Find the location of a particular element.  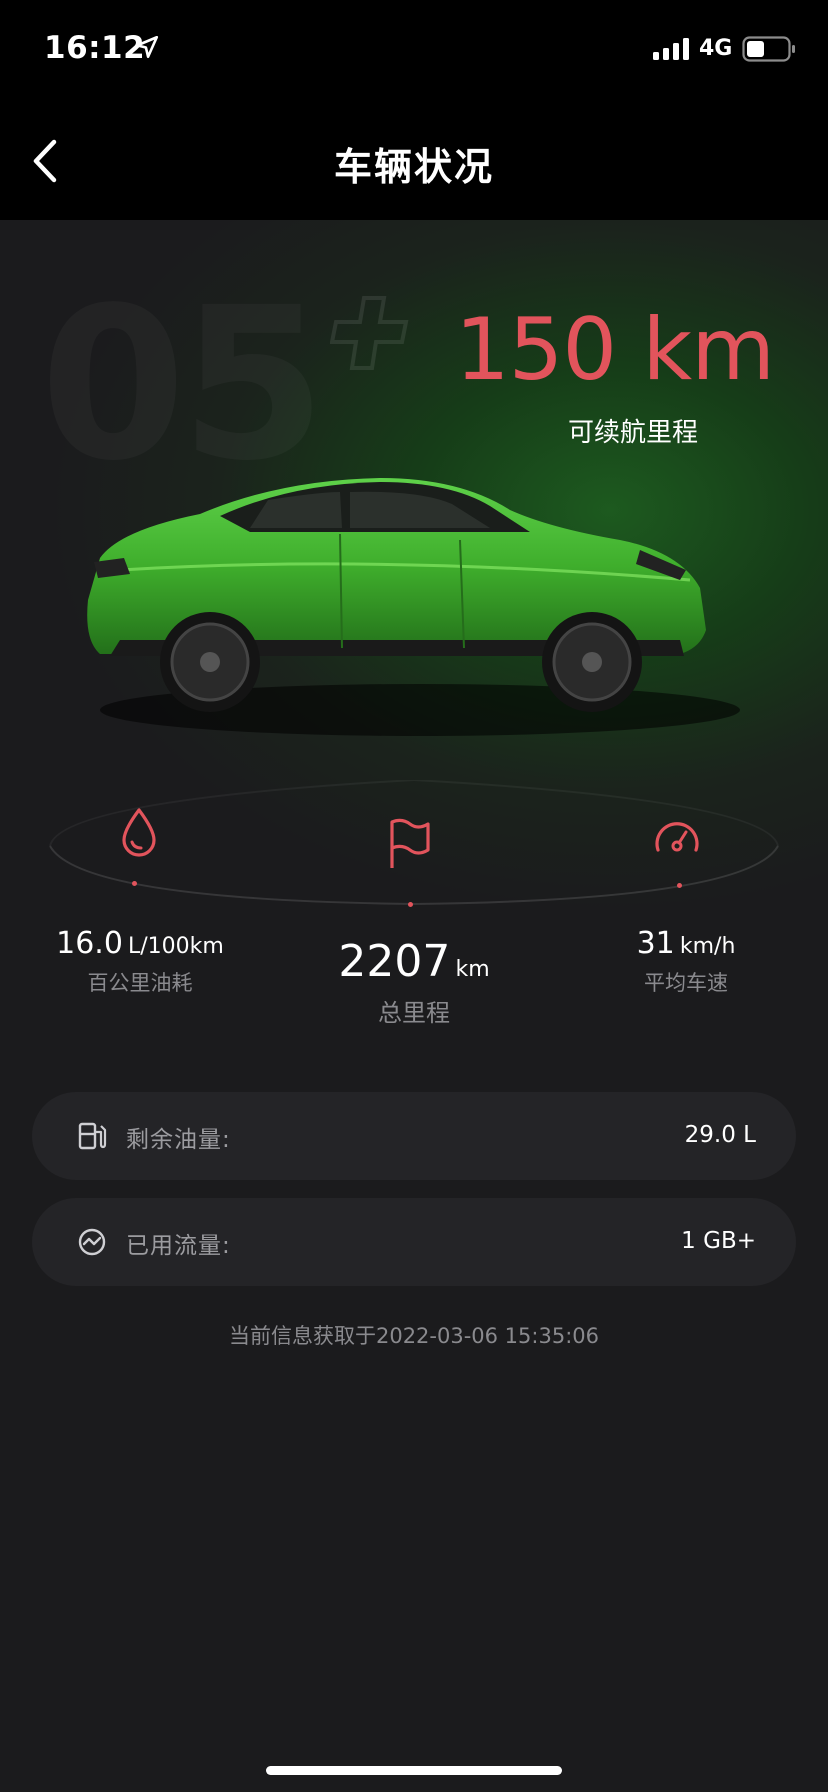

fuel-remaining-value: 29.0 L is located at coordinates (720, 1135).